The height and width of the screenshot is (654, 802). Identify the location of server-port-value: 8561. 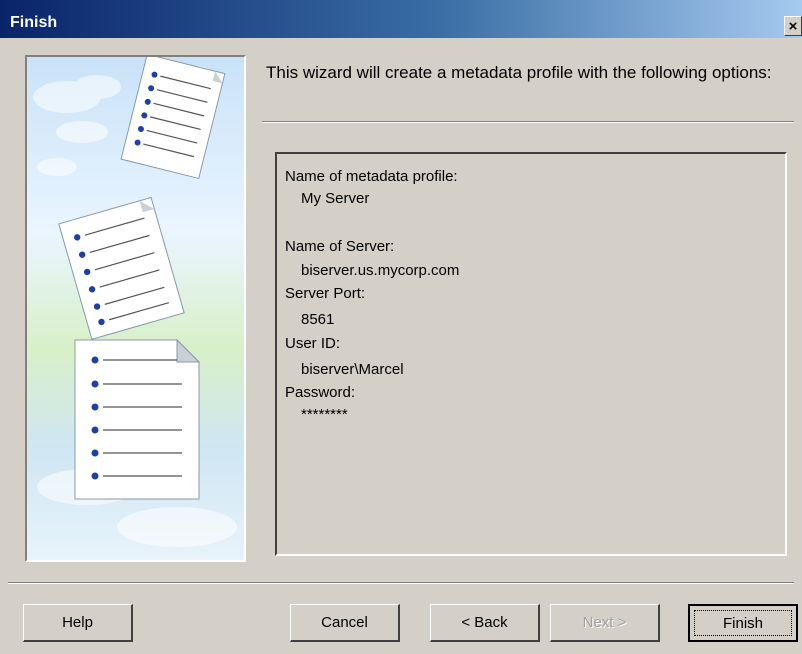
(318, 319).